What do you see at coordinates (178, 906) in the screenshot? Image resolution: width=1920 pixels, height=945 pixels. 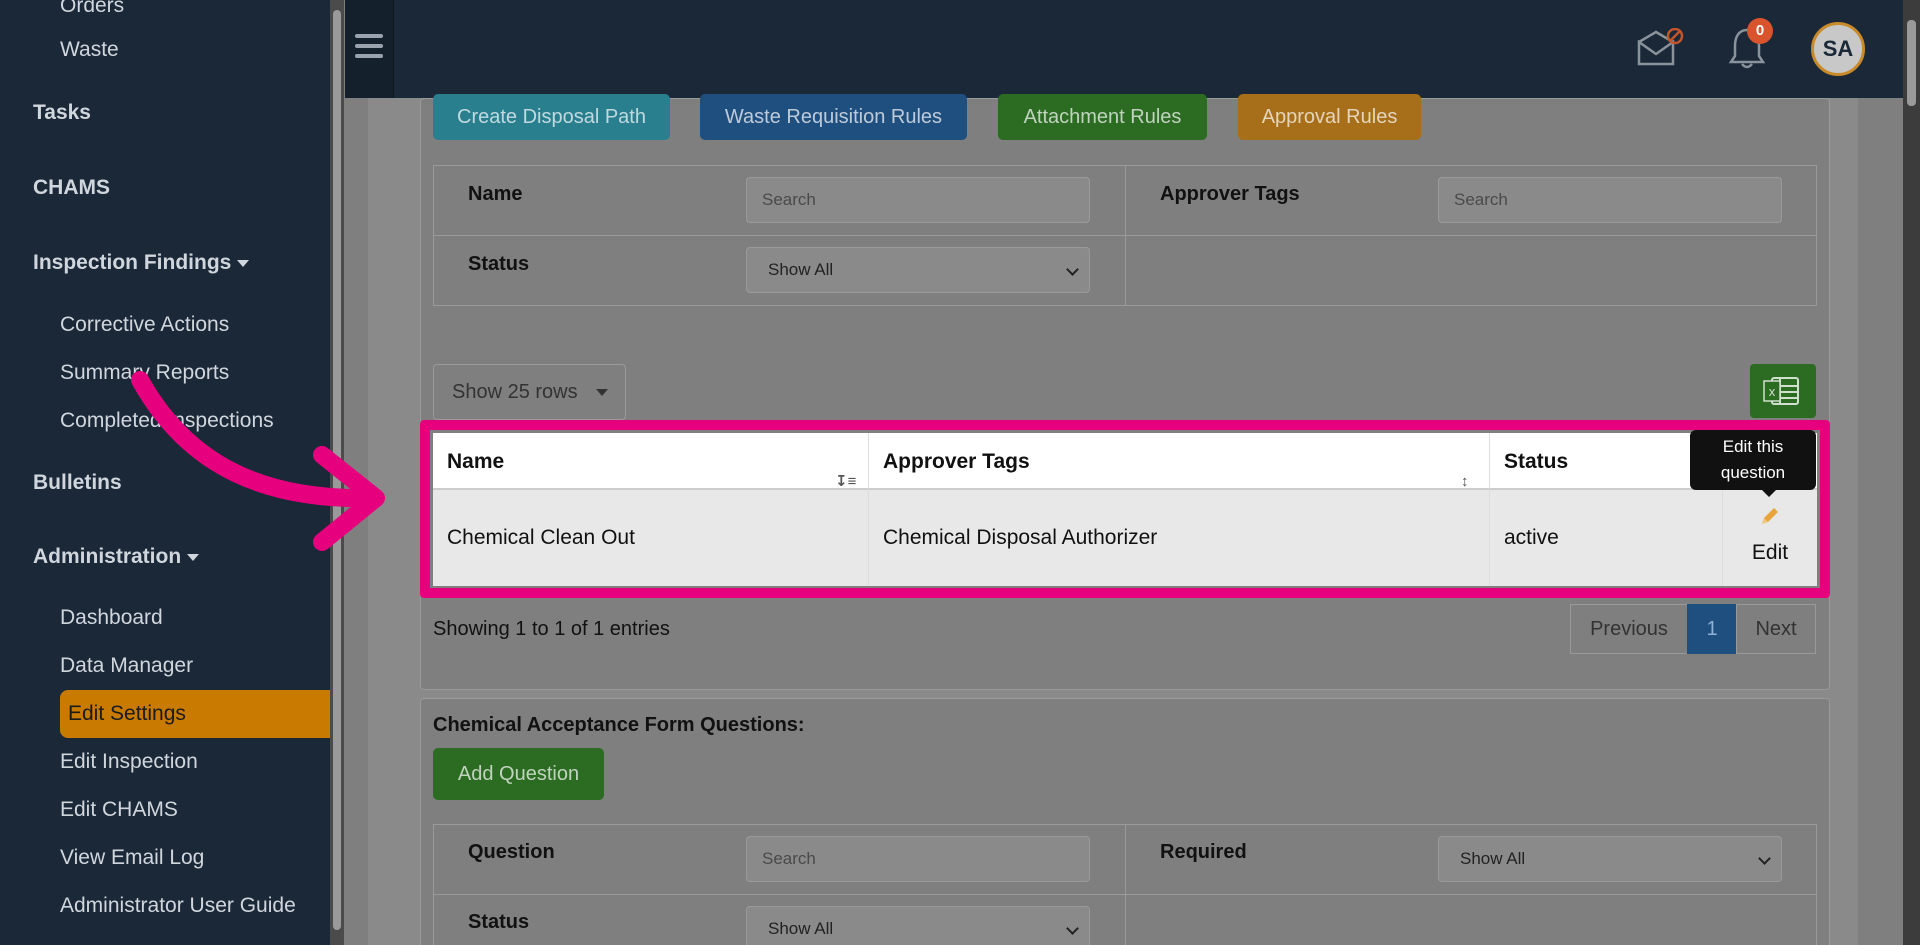 I see `sidebar-item-administrator-user-guide: Administrator User Guide` at bounding box center [178, 906].